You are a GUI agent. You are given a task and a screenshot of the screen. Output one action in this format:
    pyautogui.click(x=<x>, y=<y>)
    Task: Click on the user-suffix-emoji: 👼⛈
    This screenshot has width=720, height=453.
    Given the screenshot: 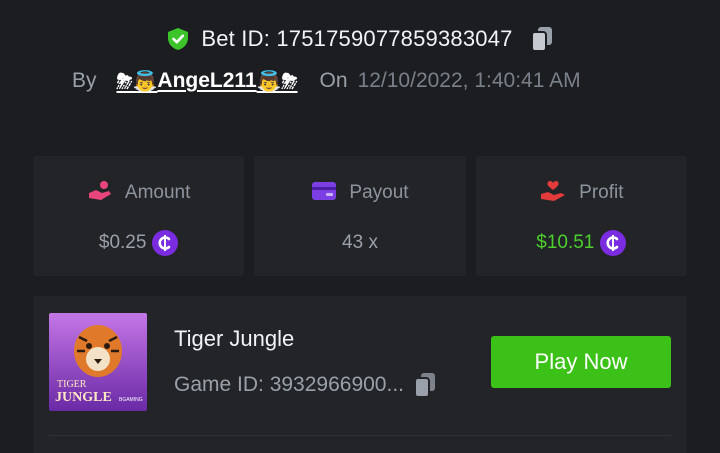 What is the action you would take?
    pyautogui.click(x=277, y=81)
    